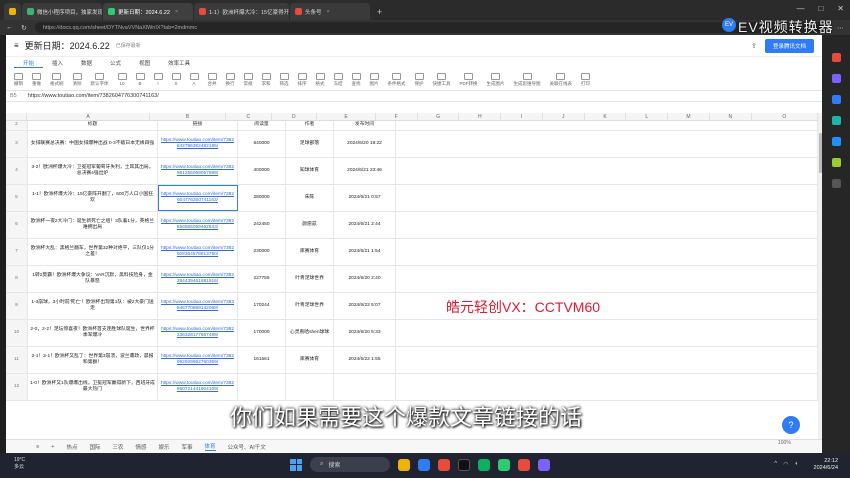 This screenshot has width=850, height=478. Describe the element at coordinates (522, 116) in the screenshot. I see `column-header: I` at that location.